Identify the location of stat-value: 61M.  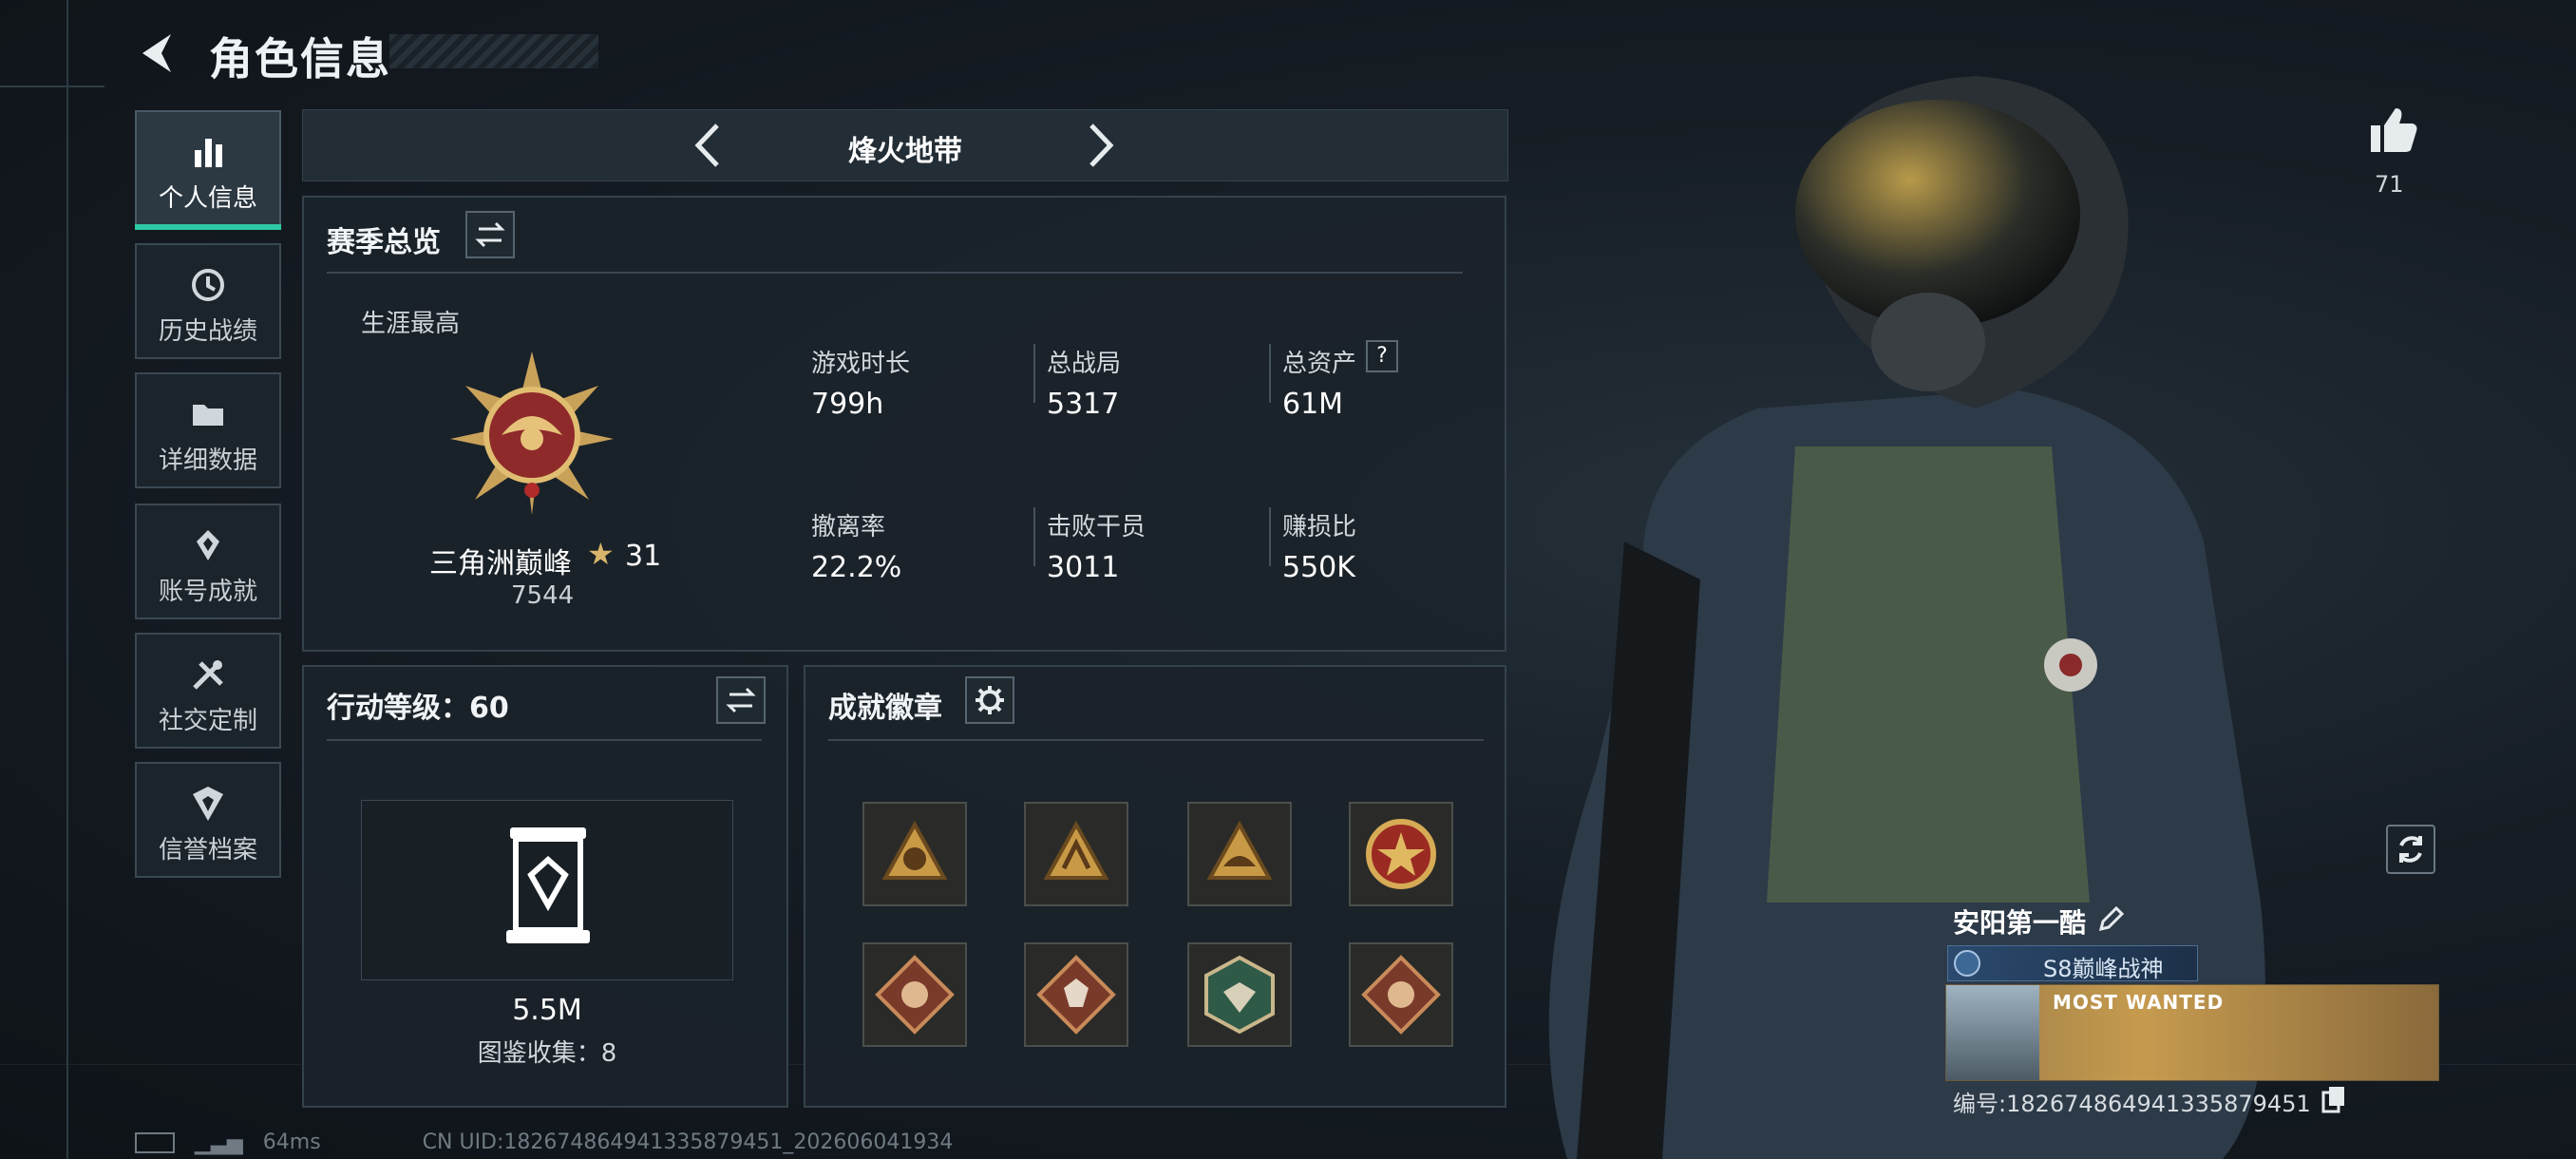
(1313, 404).